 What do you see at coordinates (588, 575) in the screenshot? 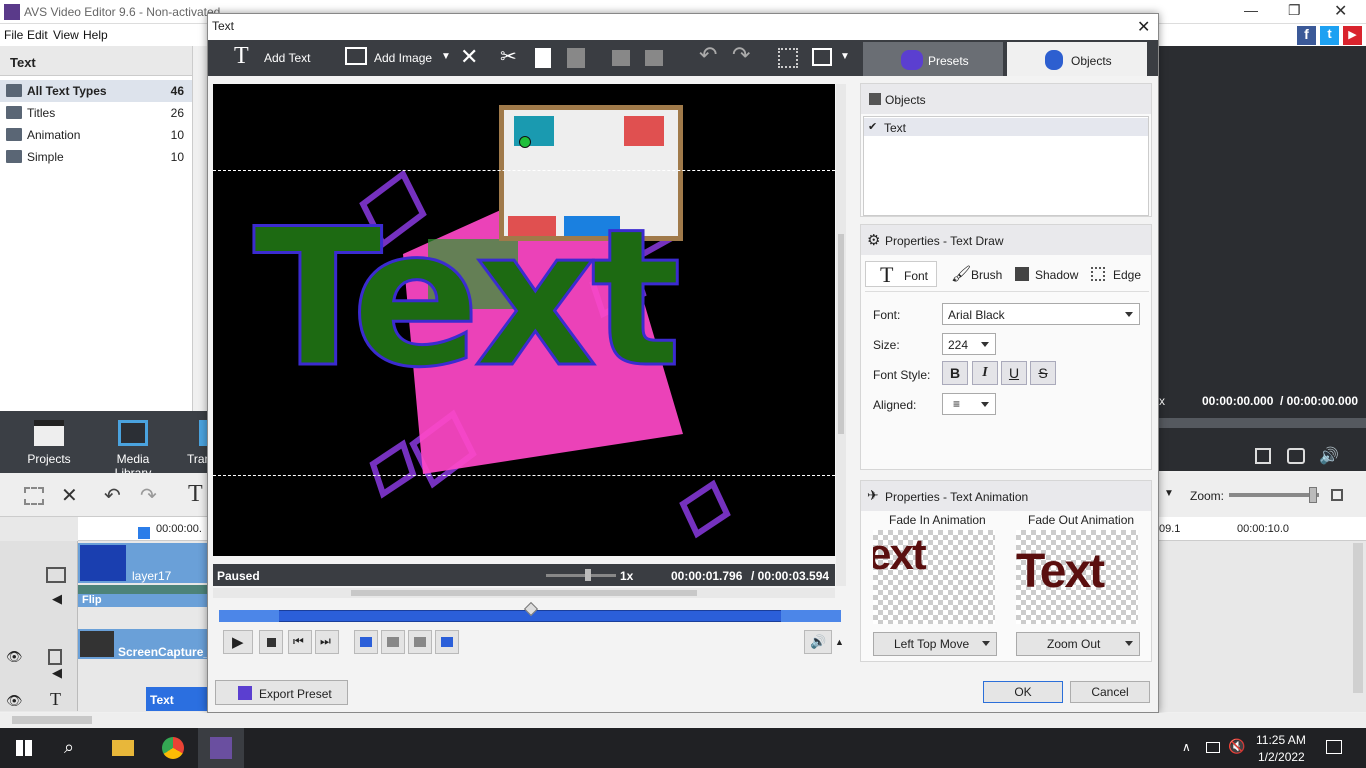
I see `speed-slider-thumb` at bounding box center [588, 575].